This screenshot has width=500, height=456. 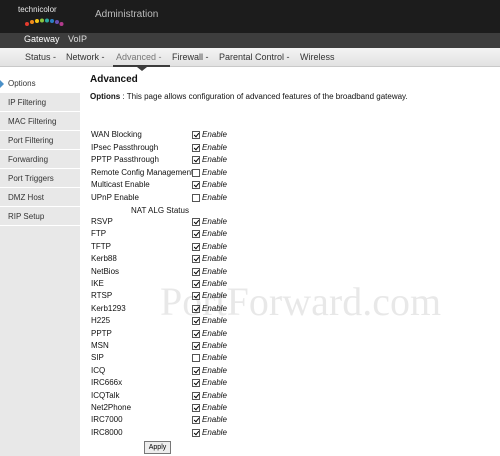 What do you see at coordinates (160, 210) in the screenshot?
I see `nat-alg-header: NAT ALG Status` at bounding box center [160, 210].